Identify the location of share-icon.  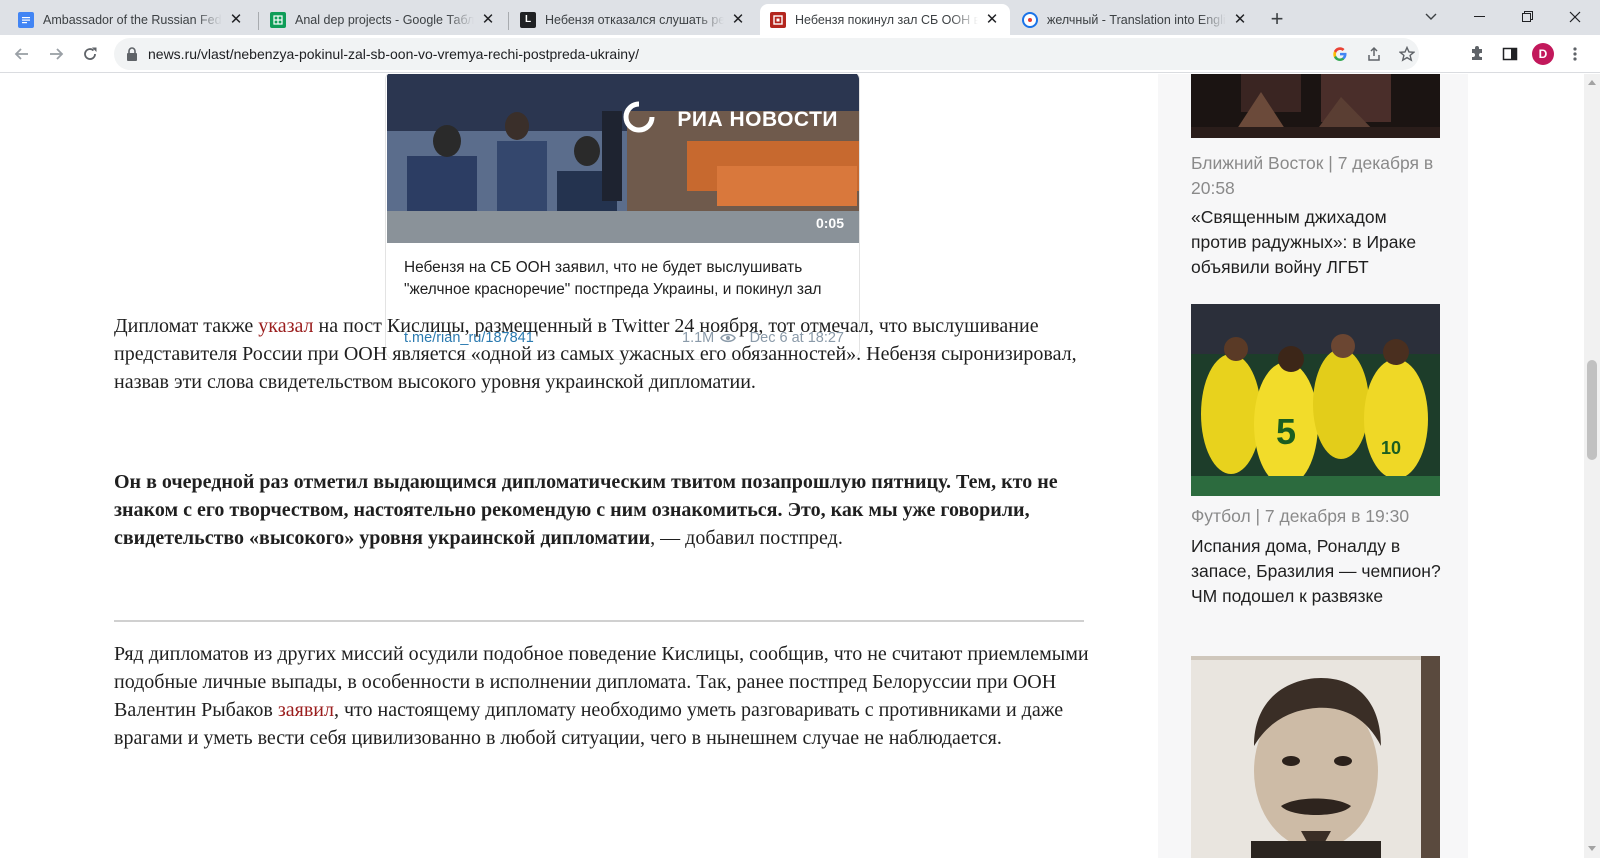
(1374, 54).